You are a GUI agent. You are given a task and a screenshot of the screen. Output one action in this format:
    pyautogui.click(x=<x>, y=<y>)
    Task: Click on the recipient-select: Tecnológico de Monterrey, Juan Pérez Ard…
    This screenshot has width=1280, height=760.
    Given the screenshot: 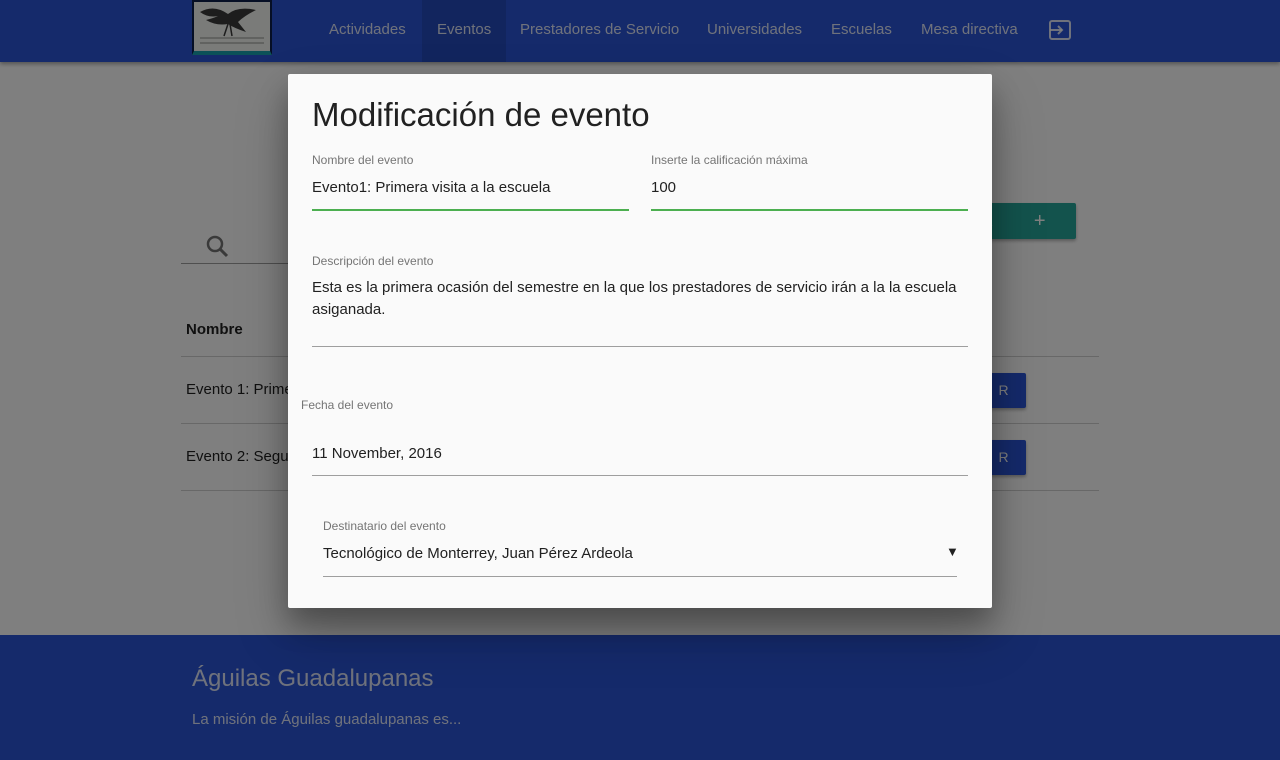 What is the action you would take?
    pyautogui.click(x=633, y=553)
    